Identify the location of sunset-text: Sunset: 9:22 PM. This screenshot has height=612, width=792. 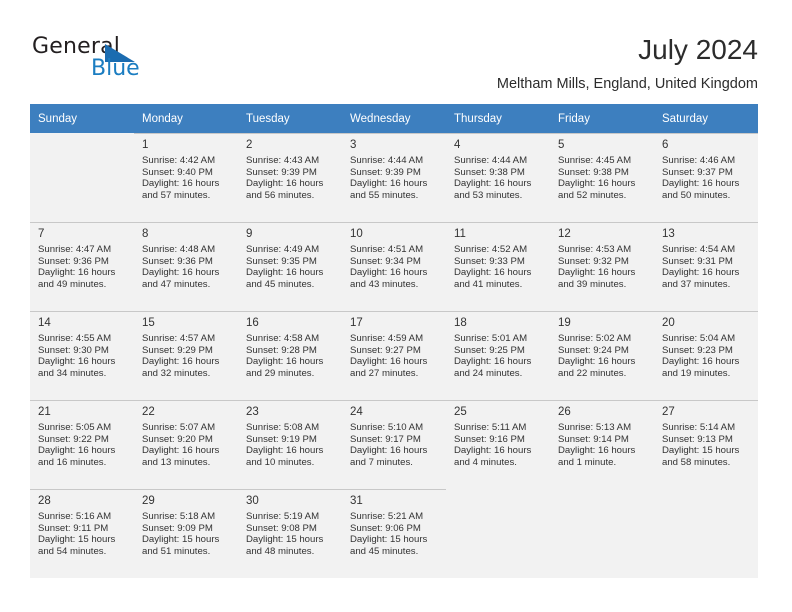
(73, 439).